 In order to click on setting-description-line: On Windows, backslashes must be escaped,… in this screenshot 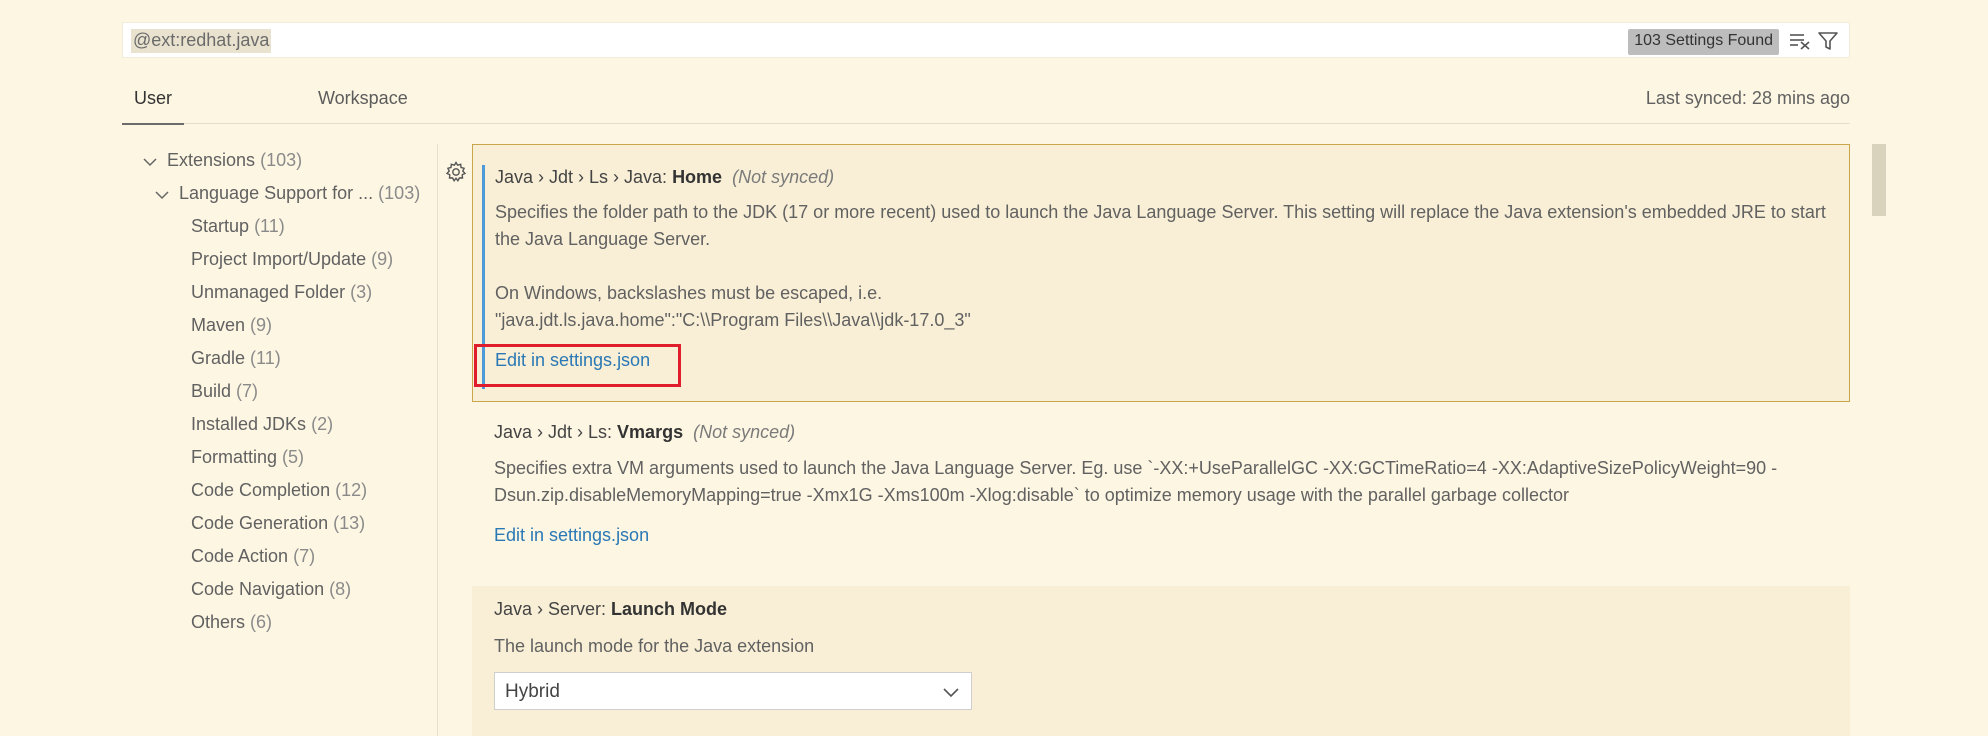, I will do `click(689, 293)`.